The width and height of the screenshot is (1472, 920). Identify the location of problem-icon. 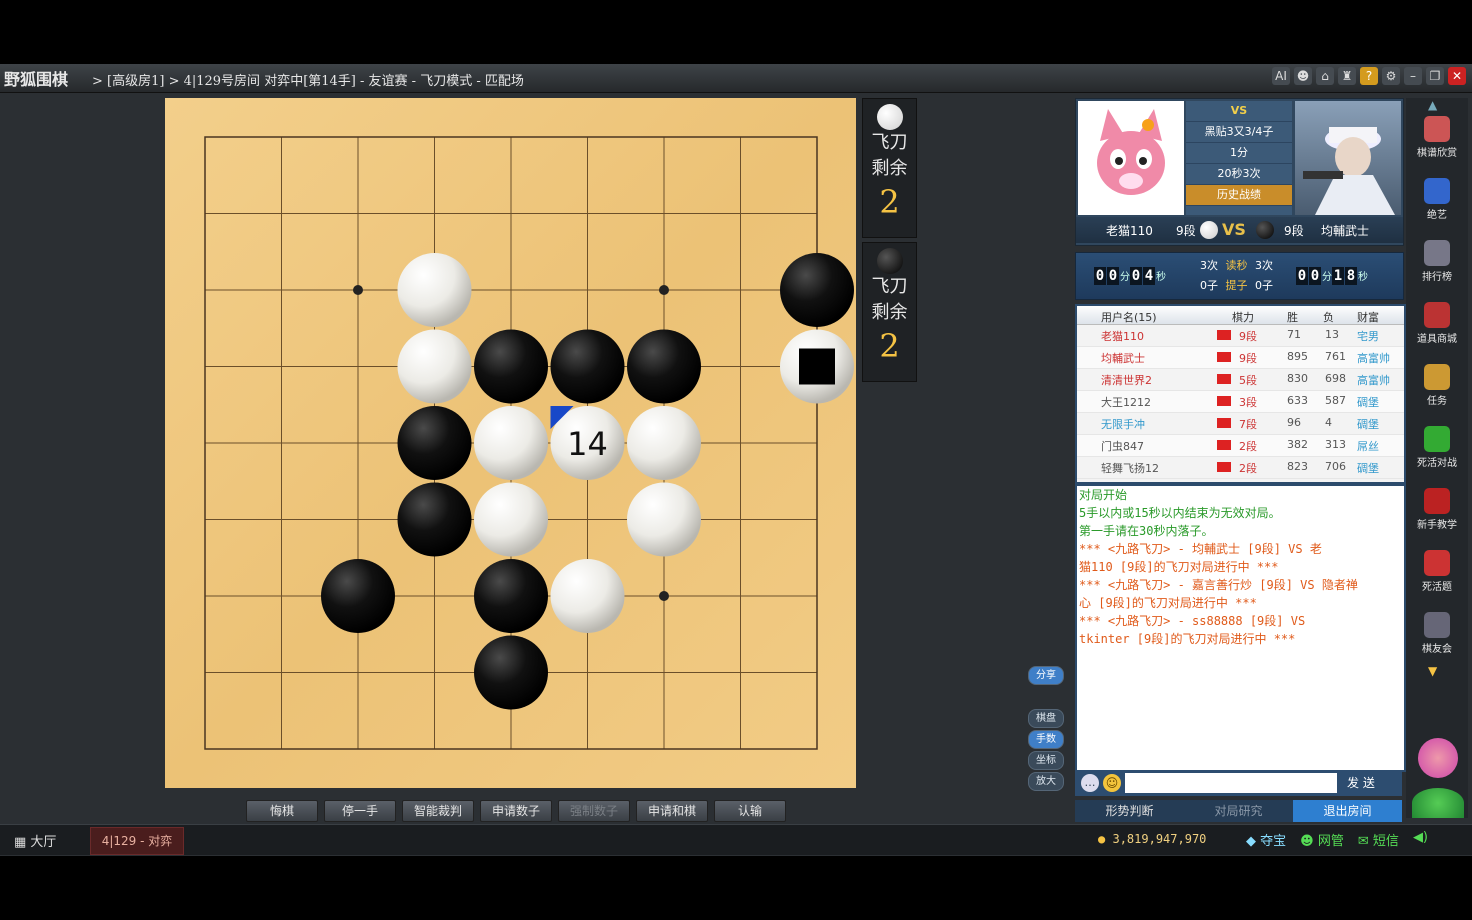
(1437, 563).